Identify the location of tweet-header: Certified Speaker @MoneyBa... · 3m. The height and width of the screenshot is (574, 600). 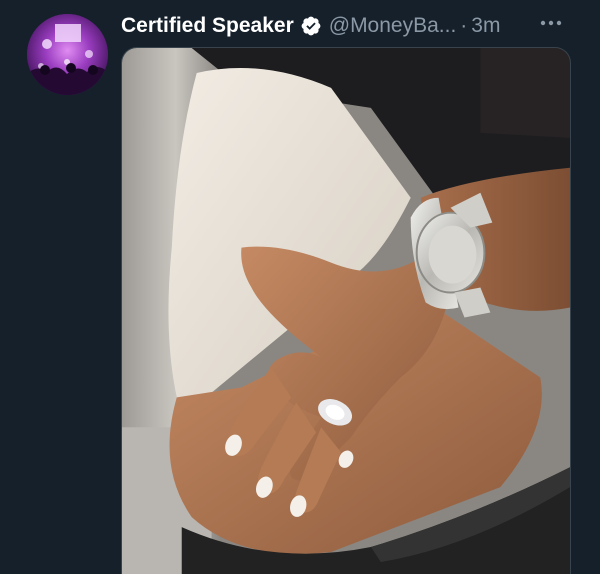
(345, 26).